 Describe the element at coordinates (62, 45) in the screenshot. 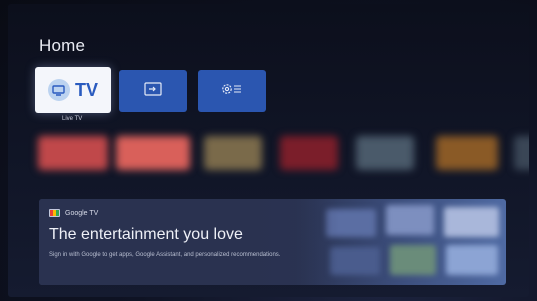

I see `page-title: Home` at that location.